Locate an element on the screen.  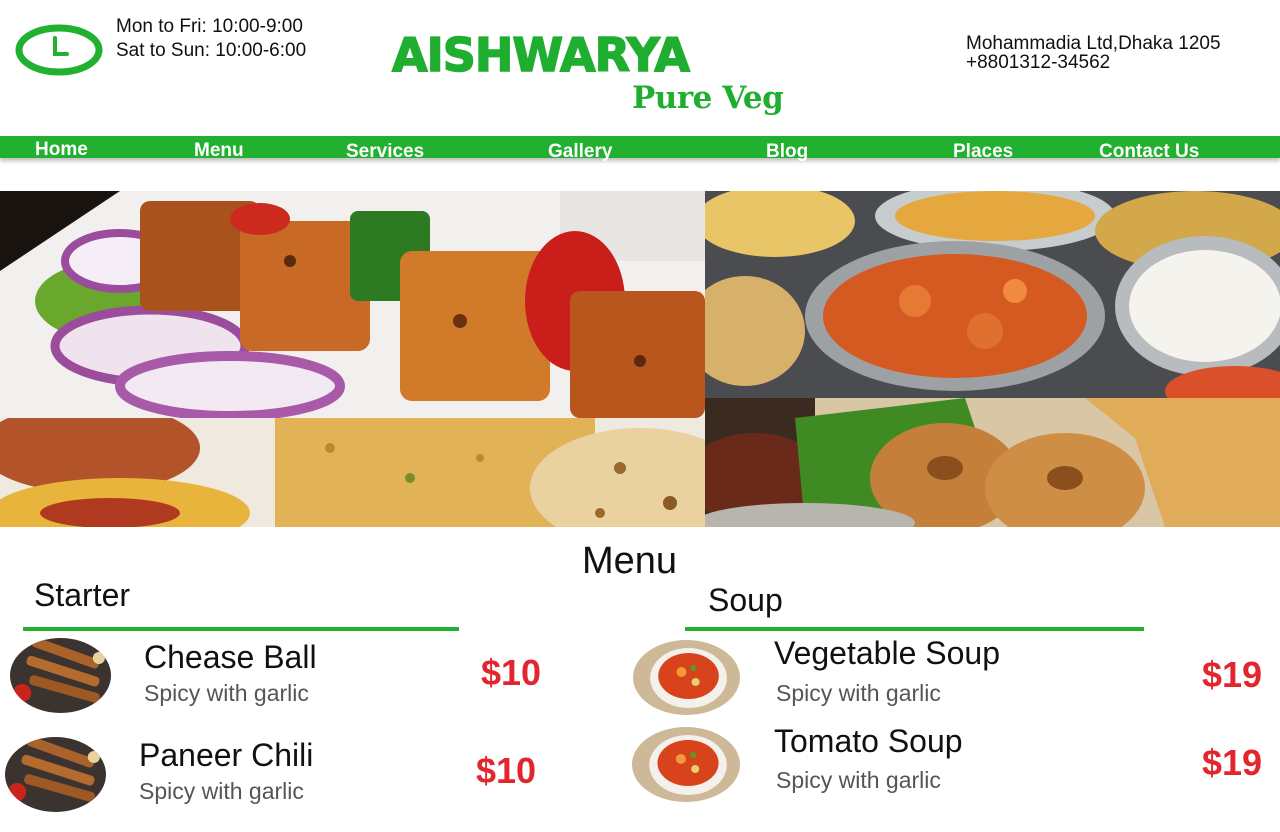
clock-icon is located at coordinates (59, 50).